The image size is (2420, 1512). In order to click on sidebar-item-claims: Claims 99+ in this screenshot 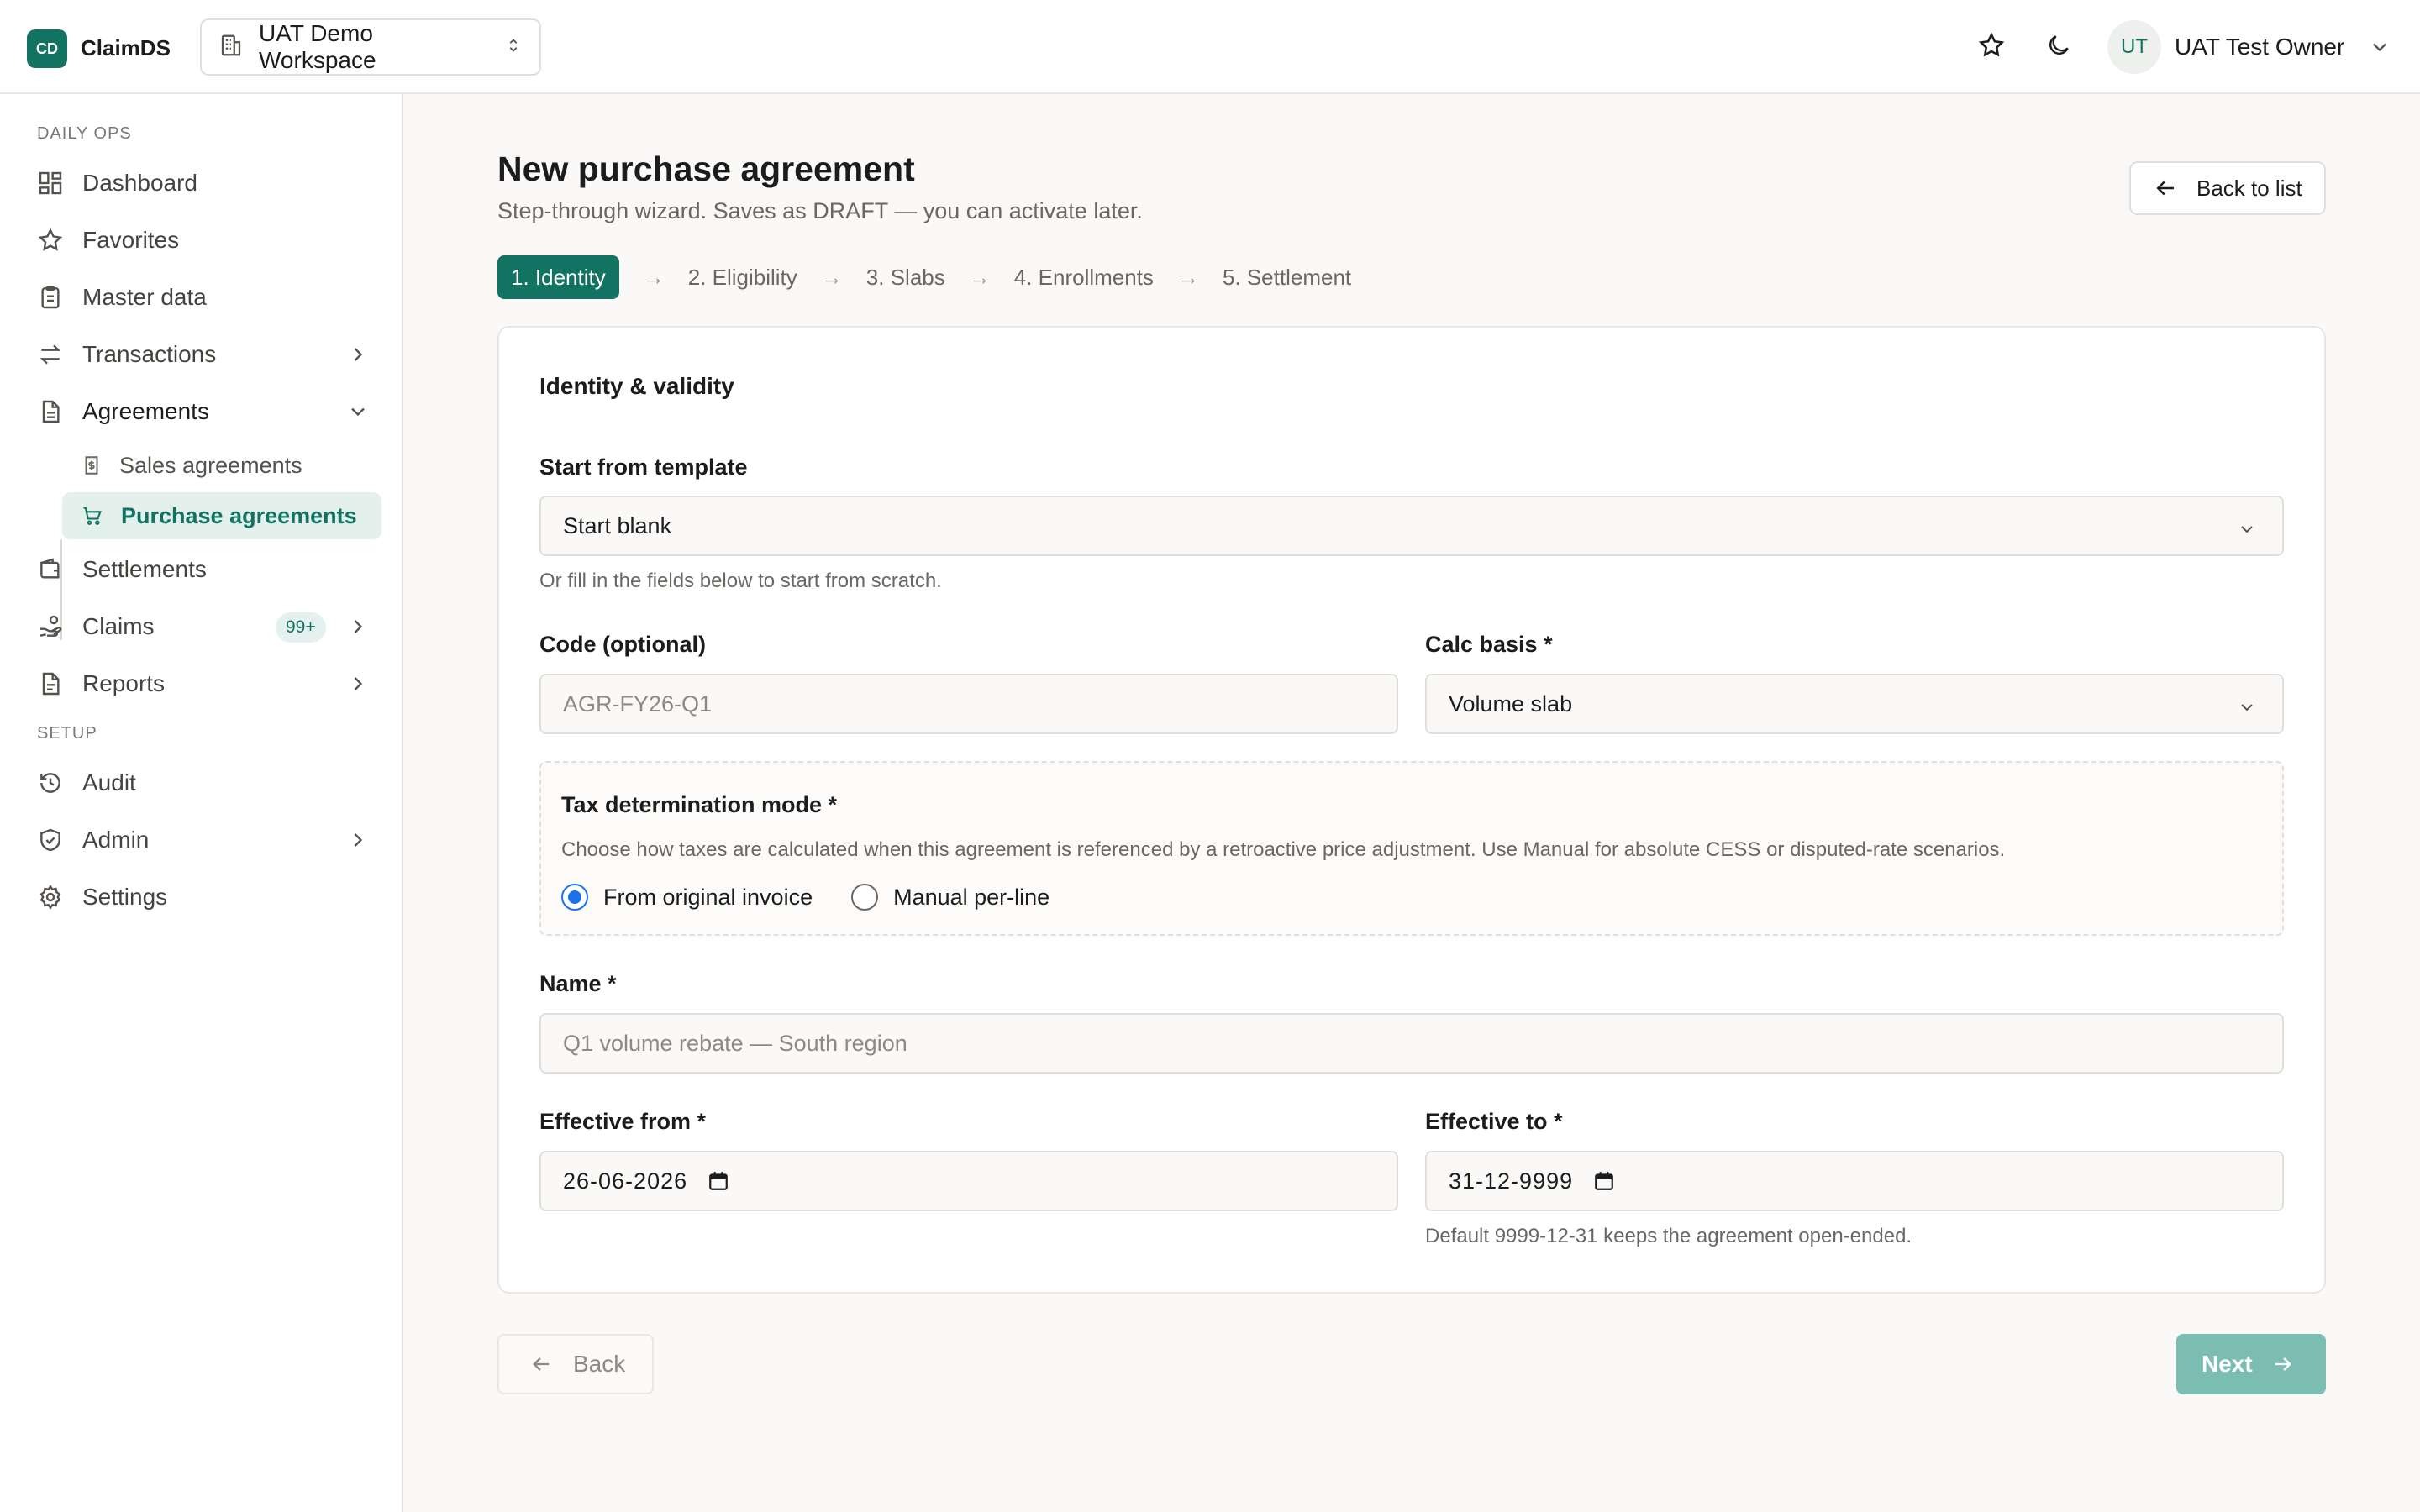, I will do `click(203, 626)`.